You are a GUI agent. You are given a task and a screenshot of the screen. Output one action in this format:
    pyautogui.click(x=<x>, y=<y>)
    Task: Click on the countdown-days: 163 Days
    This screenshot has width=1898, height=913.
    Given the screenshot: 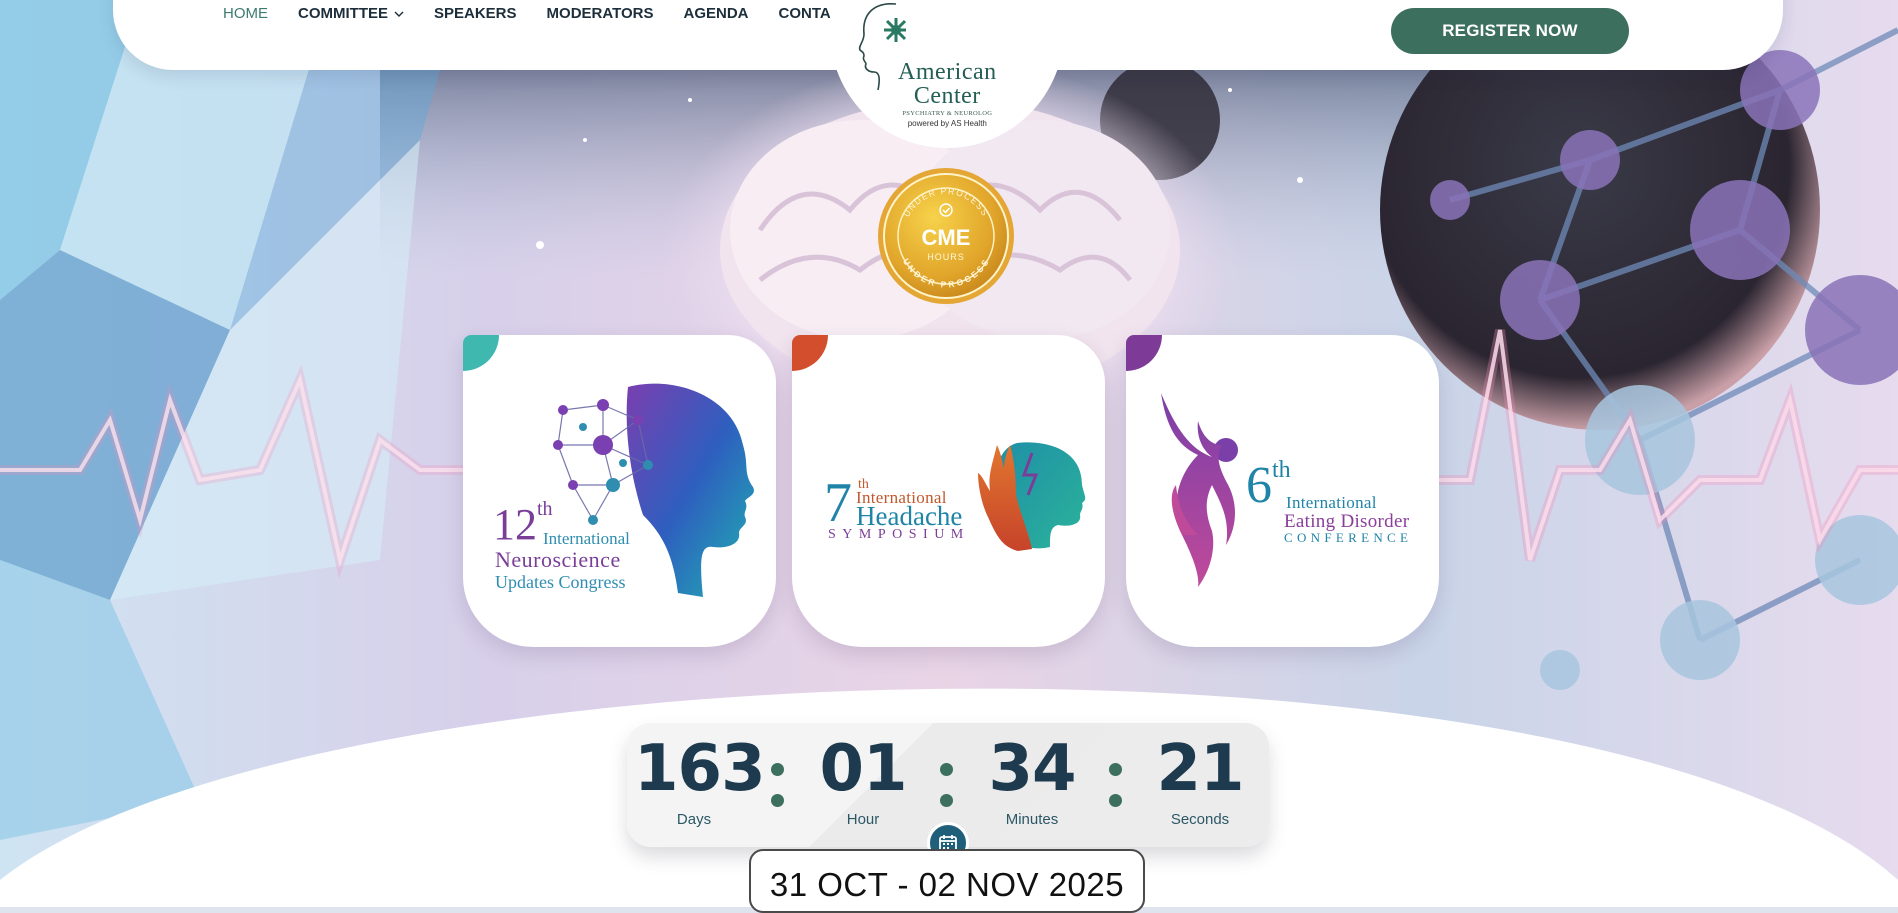 What is the action you would take?
    pyautogui.click(x=700, y=780)
    